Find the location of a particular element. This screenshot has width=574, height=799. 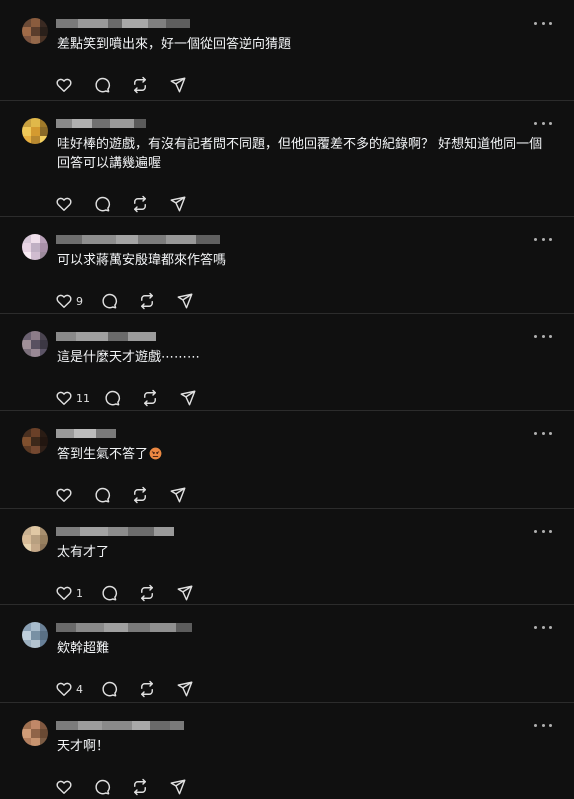

reply-item: 天才啊！ is located at coordinates (287, 750).